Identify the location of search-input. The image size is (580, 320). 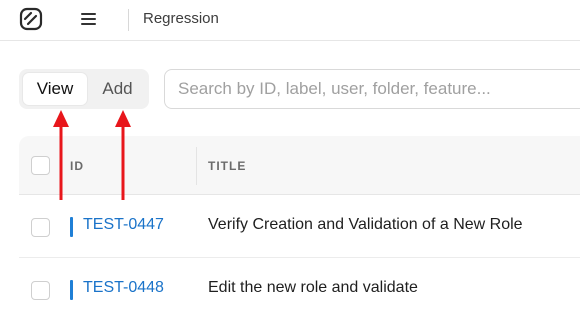
(372, 89).